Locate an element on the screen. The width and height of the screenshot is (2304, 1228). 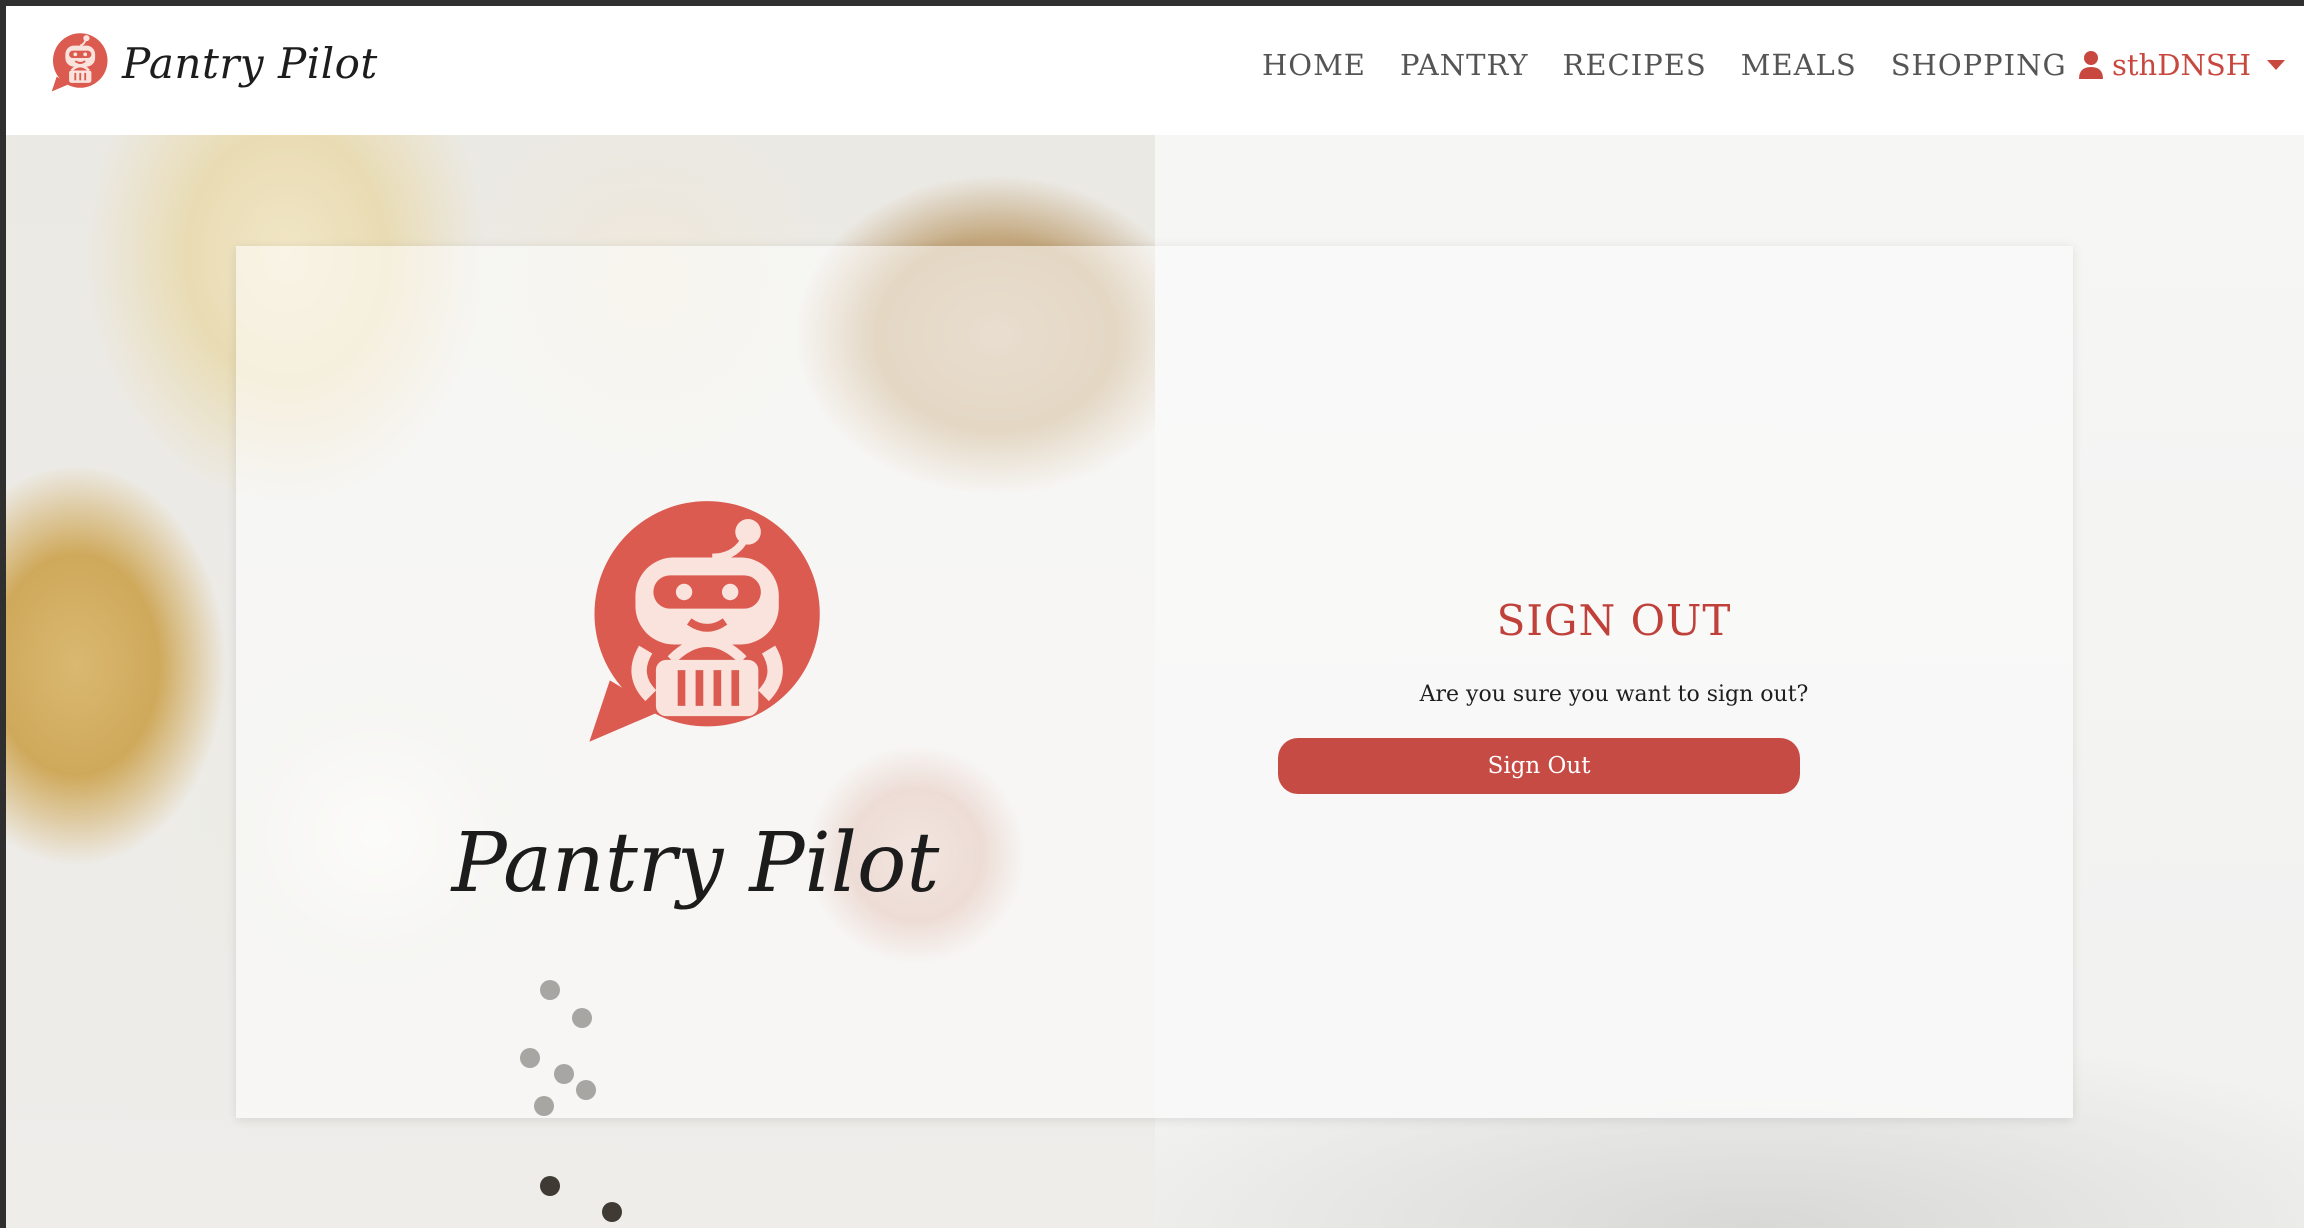
nav-meals: MEALS is located at coordinates (1799, 65).